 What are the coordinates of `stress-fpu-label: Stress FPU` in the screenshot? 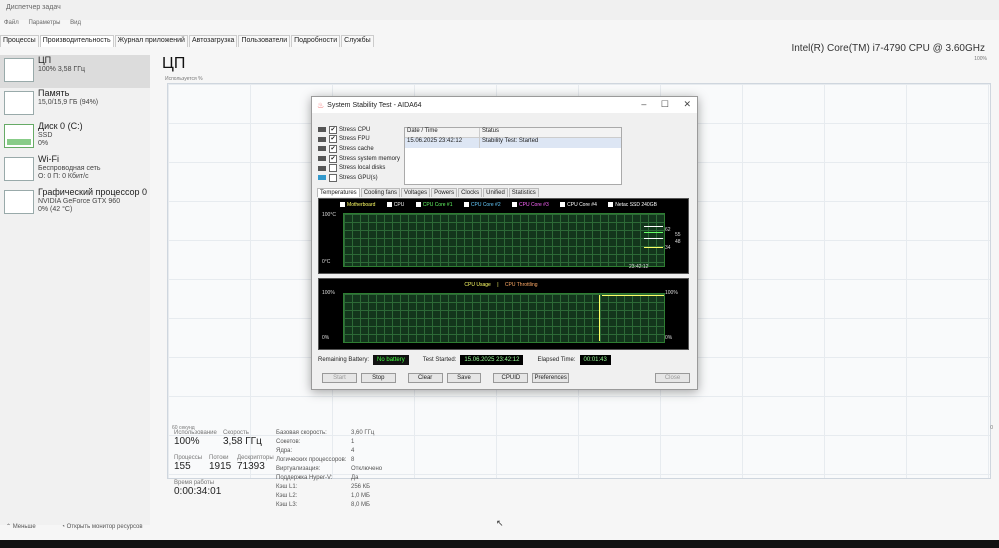 It's located at (354, 139).